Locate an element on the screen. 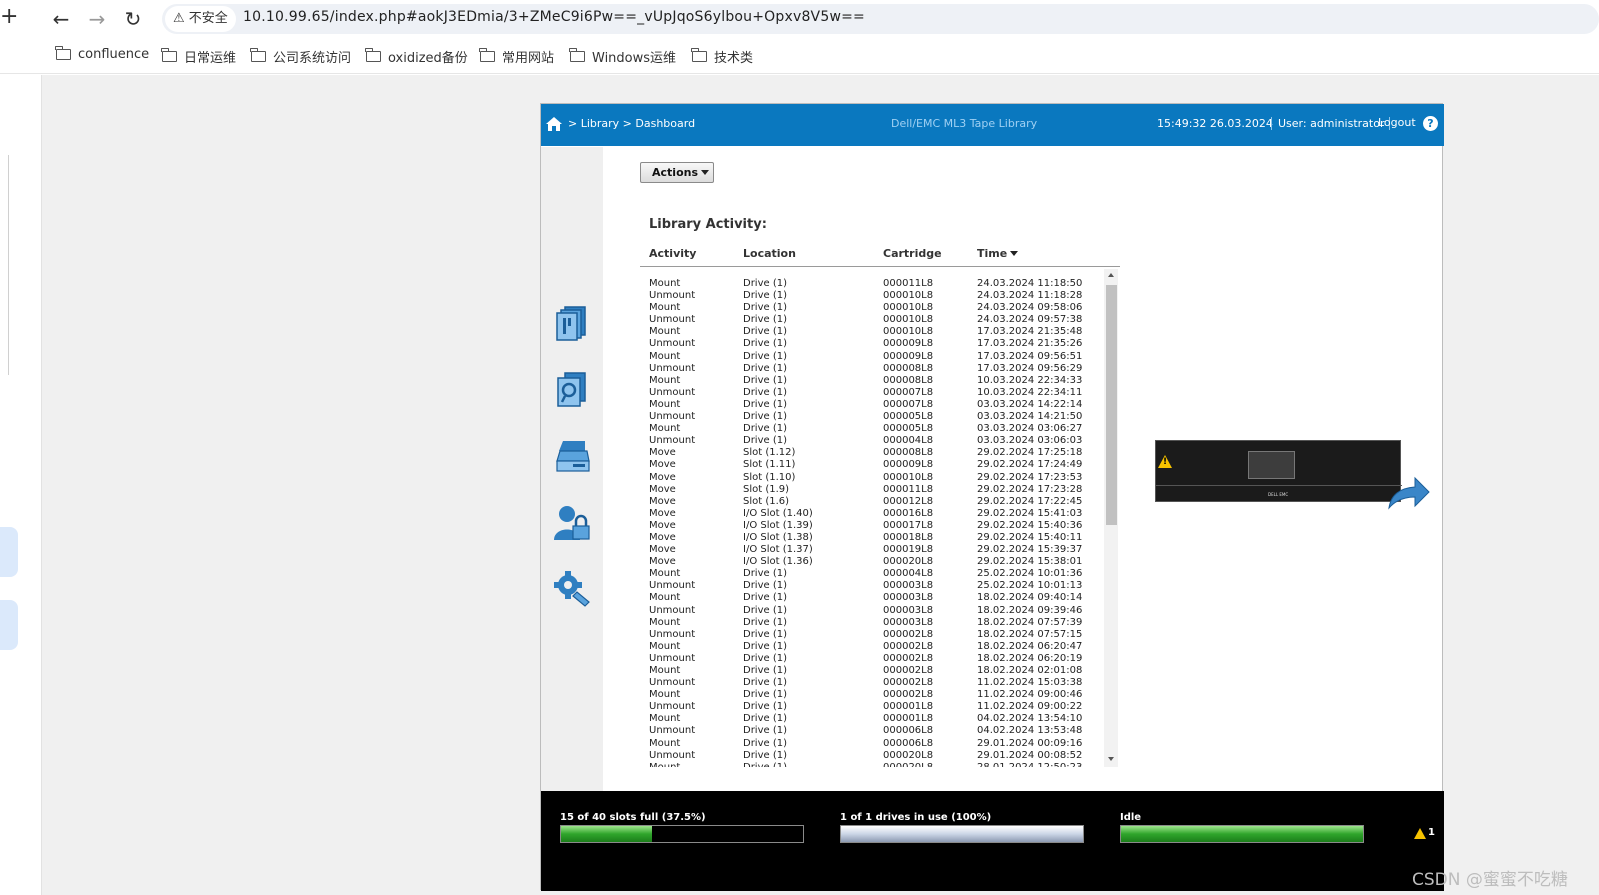 The image size is (1599, 895). column-header-cartridge: Cartridge is located at coordinates (912, 253).